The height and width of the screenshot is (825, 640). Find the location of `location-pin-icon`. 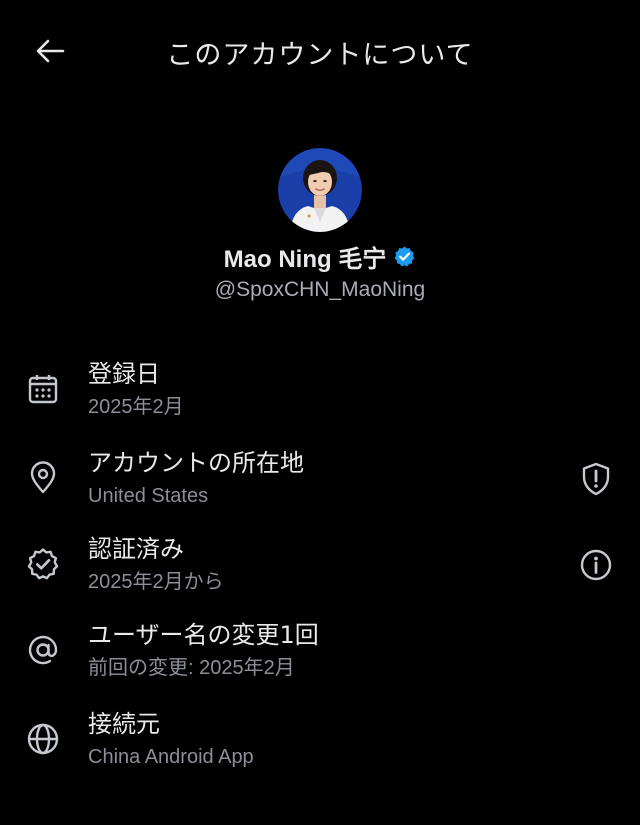

location-pin-icon is located at coordinates (43, 477).